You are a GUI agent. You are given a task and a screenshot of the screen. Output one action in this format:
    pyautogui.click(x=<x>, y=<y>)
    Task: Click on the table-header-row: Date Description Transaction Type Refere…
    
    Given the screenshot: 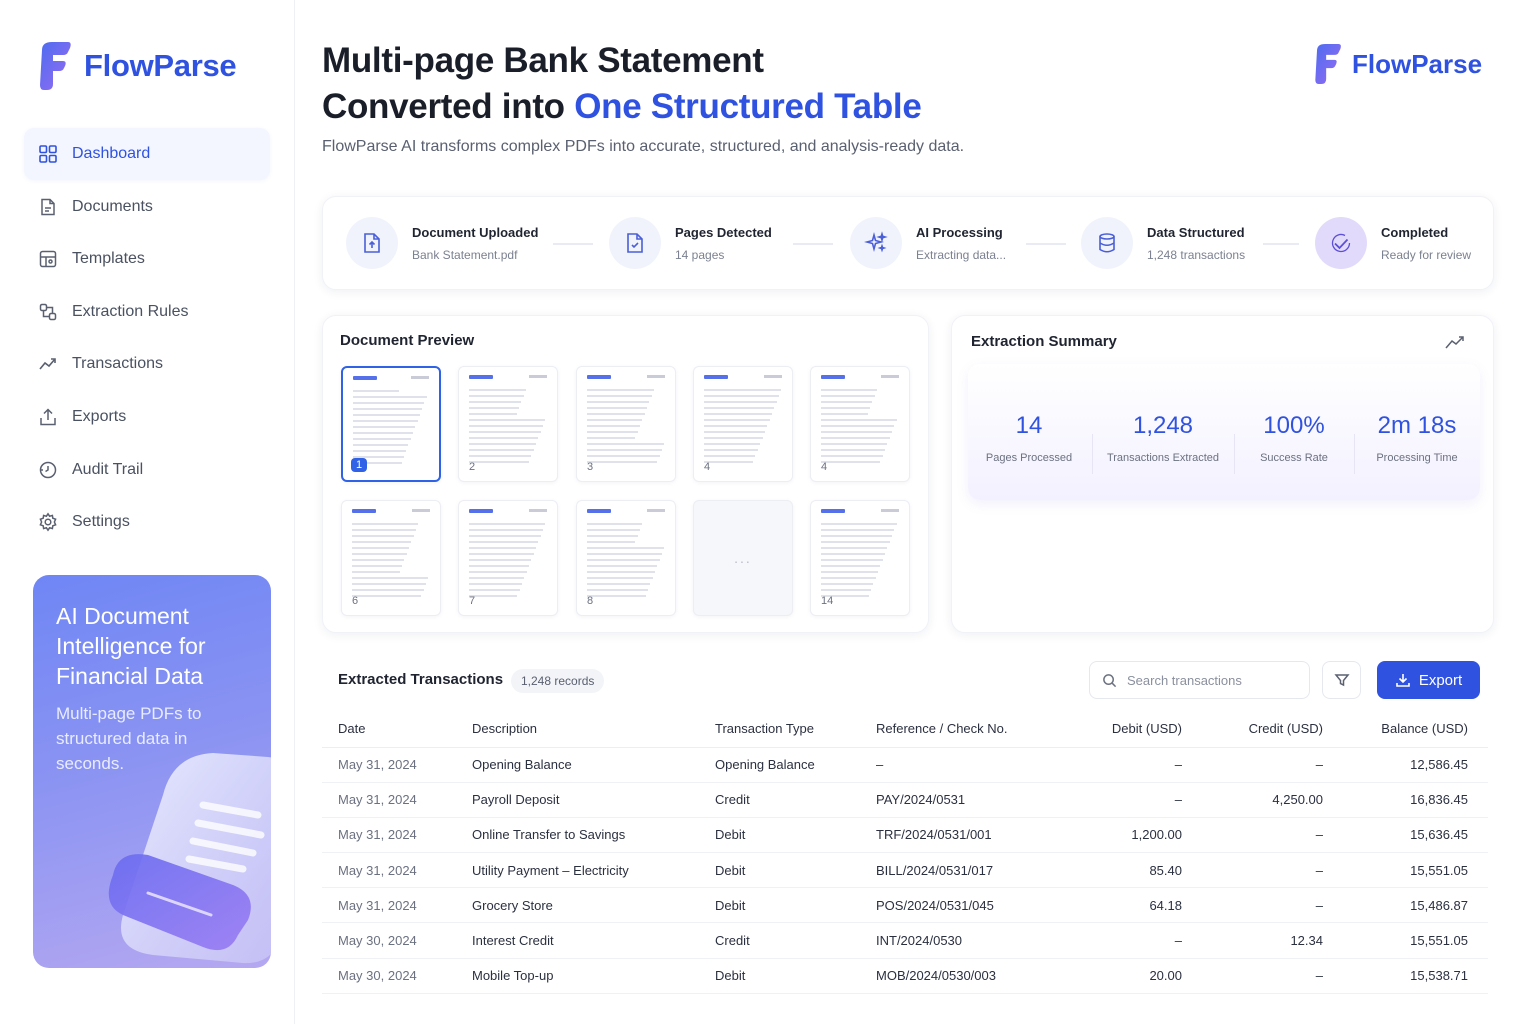 What is the action you would take?
    pyautogui.click(x=905, y=729)
    